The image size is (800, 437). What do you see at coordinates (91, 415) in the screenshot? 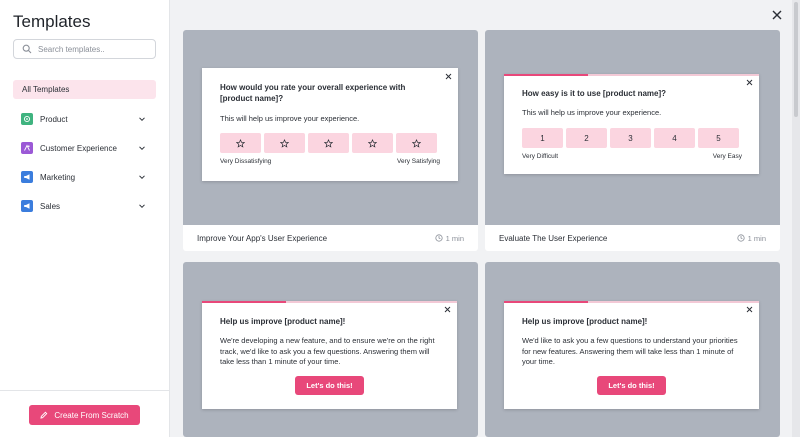
I see `create-button-label: Create From Scratch` at bounding box center [91, 415].